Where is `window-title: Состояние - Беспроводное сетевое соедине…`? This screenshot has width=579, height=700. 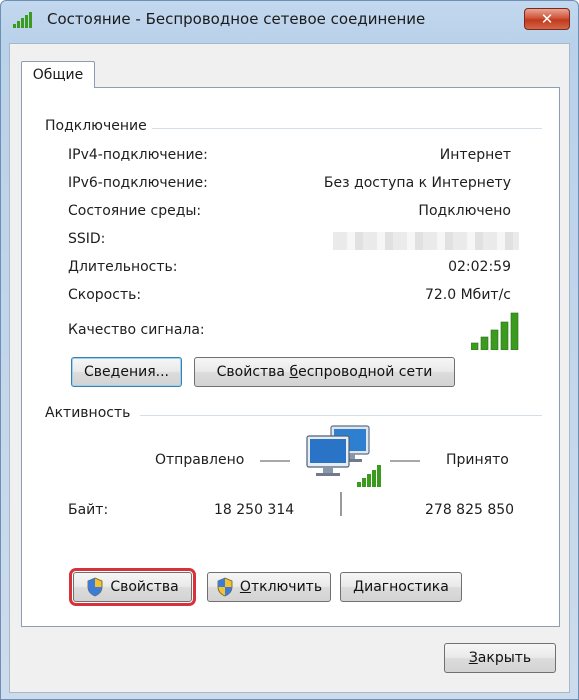 window-title: Состояние - Беспроводное сетевое соедине… is located at coordinates (236, 19).